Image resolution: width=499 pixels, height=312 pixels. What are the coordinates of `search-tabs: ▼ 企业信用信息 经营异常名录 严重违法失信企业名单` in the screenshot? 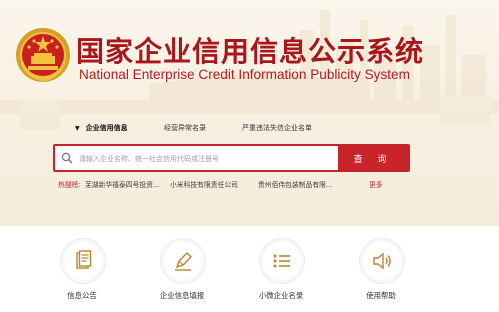 It's located at (249, 130).